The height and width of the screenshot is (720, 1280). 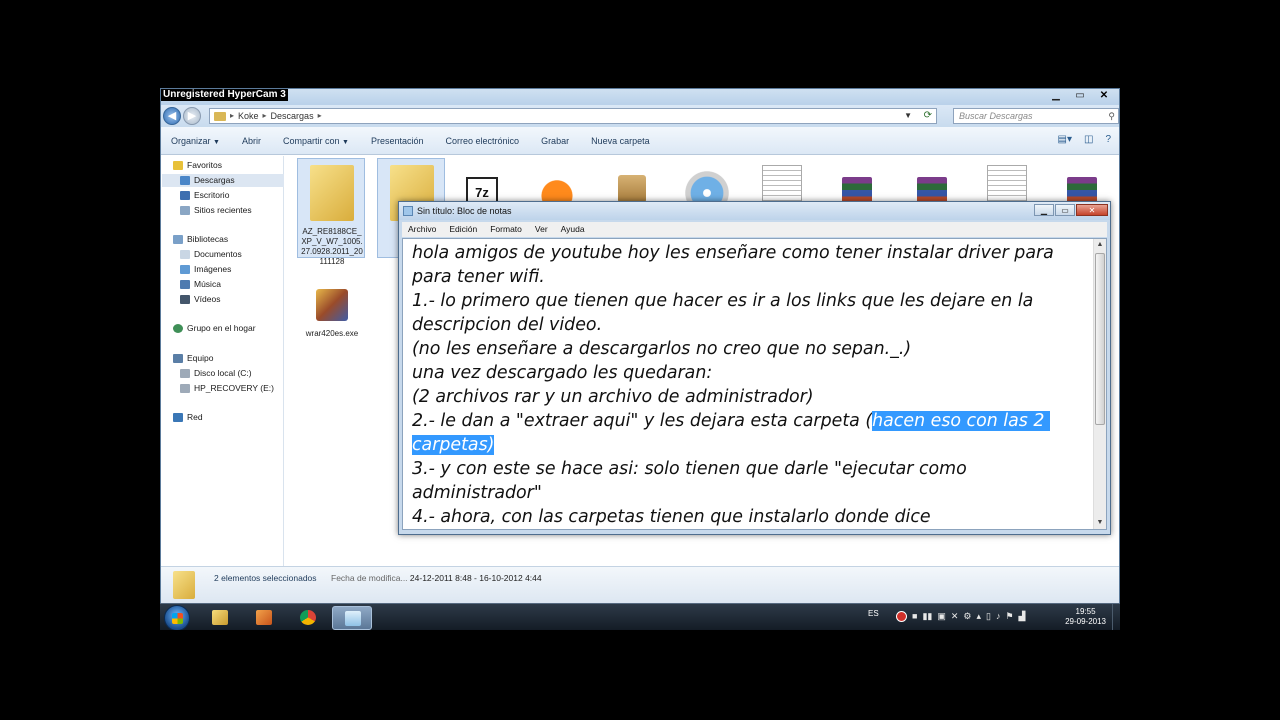 I want to click on email-button: Correo electrónico, so click(x=483, y=141).